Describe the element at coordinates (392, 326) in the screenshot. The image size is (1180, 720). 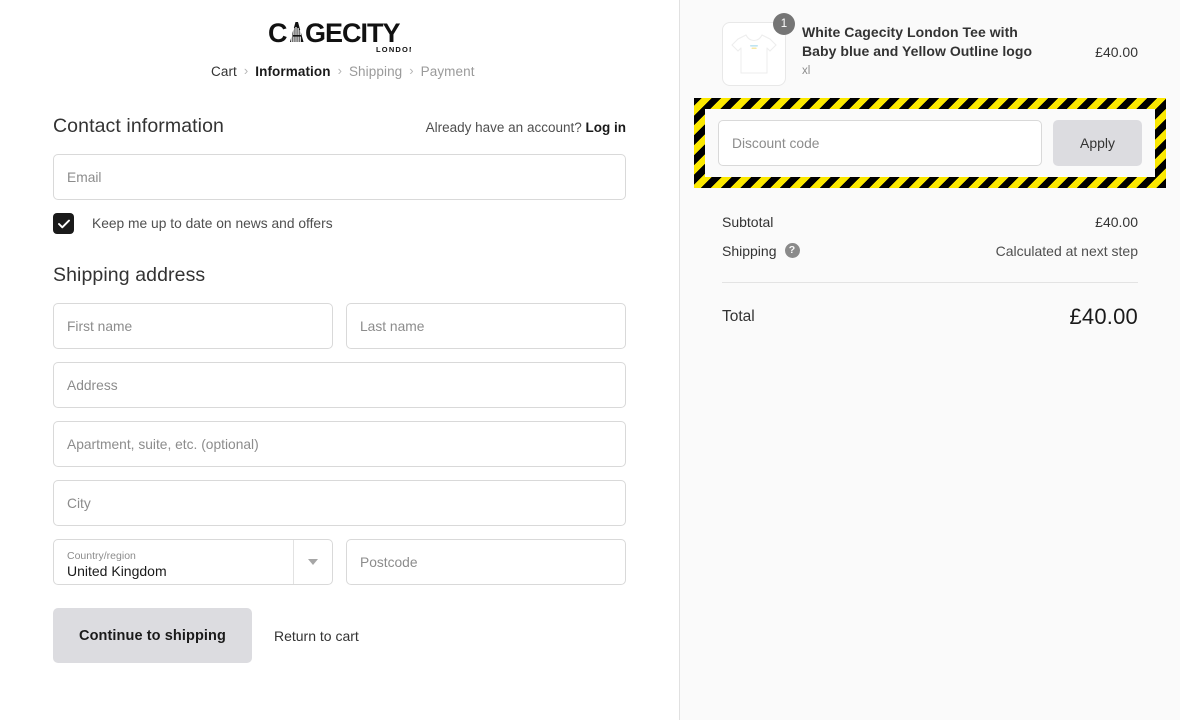
I see `last-name-placeholder: Last name` at that location.